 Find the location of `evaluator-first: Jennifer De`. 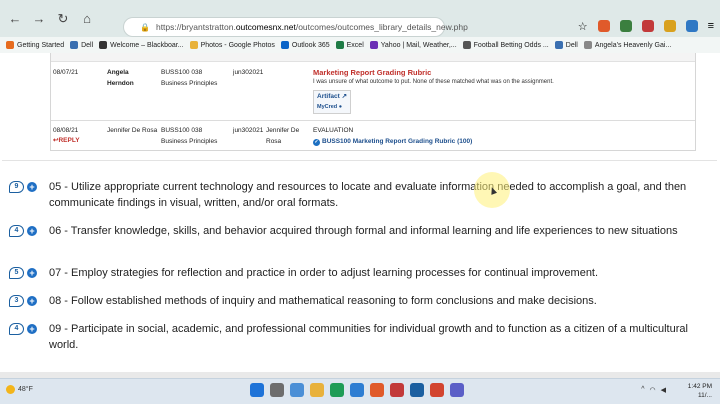

evaluator-first: Jennifer De is located at coordinates (283, 130).